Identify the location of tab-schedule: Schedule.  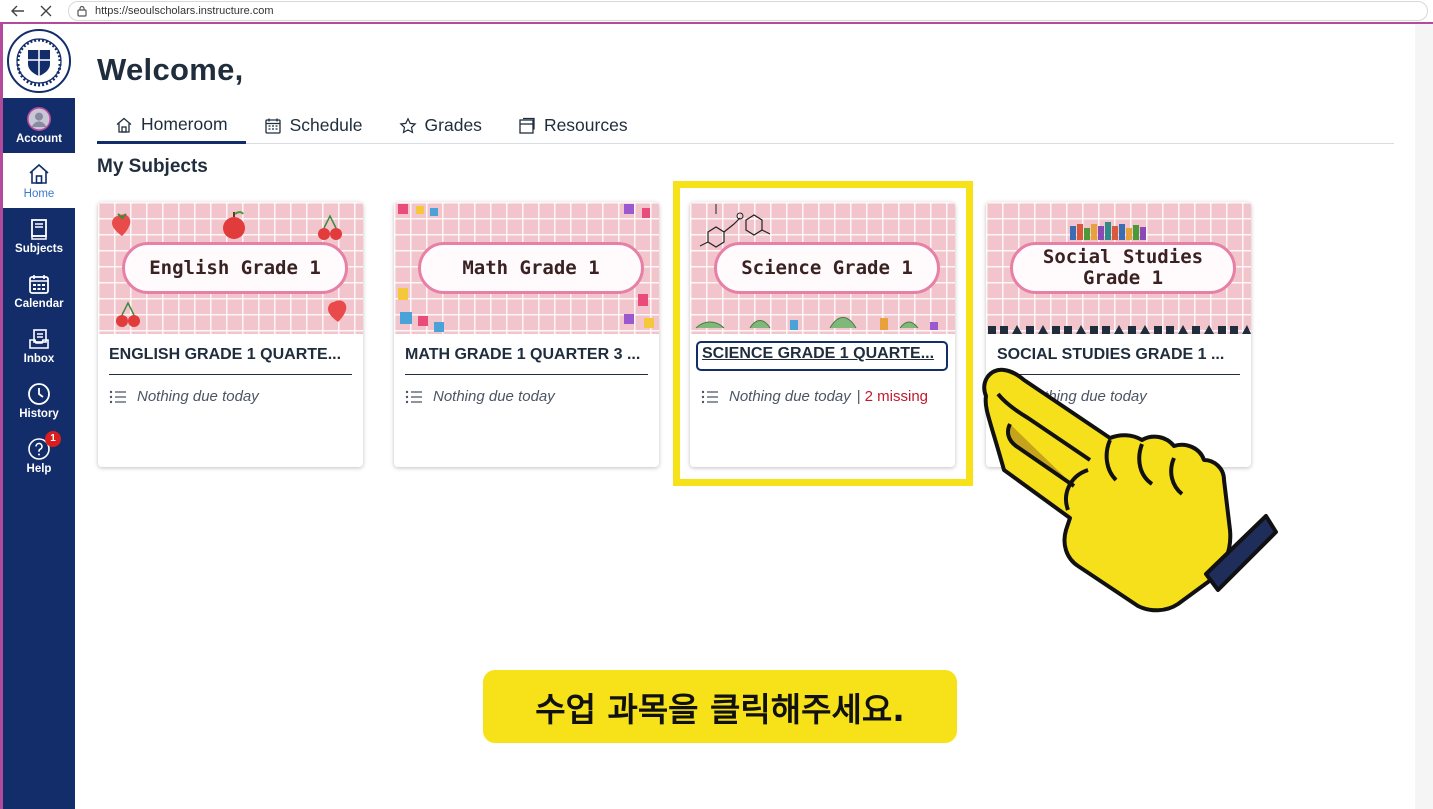
(313, 125).